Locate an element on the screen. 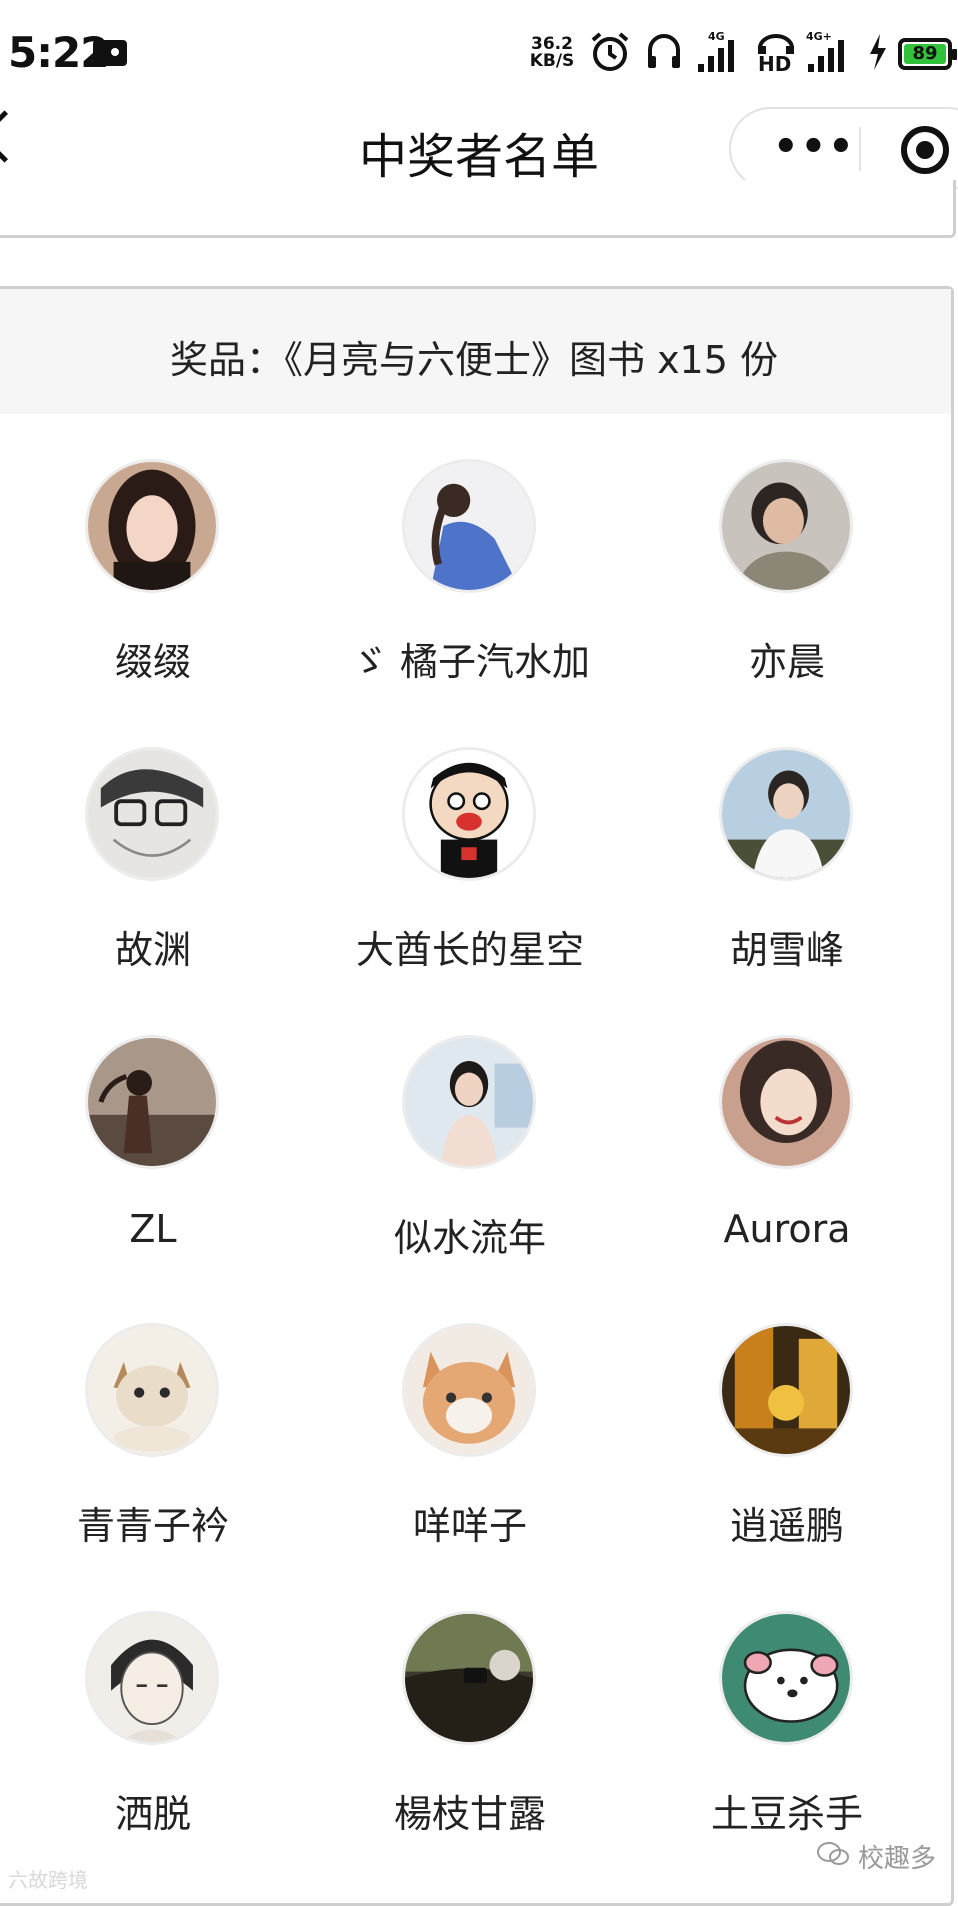 This screenshot has height=1906, width=958. winner-item: 咩咩子 is located at coordinates (470, 1467).